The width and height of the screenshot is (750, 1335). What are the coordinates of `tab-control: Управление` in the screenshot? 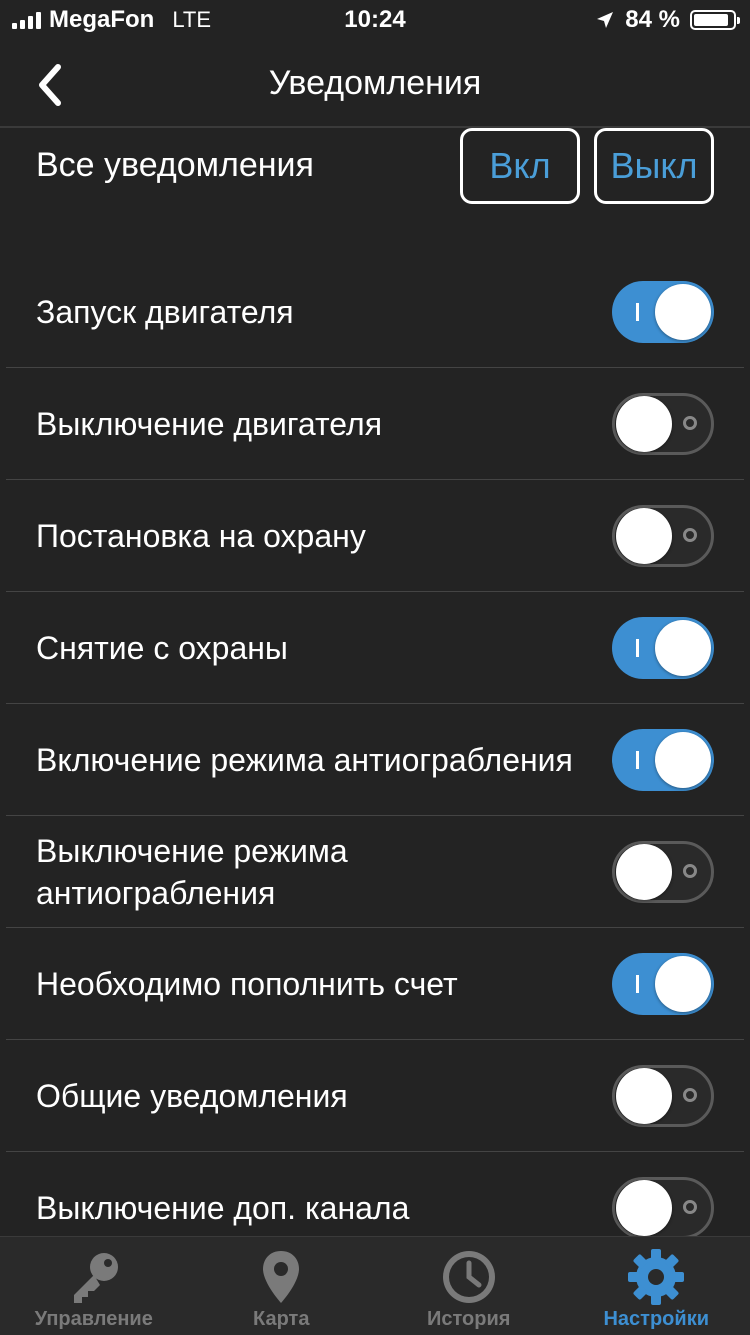 It's located at (94, 1286).